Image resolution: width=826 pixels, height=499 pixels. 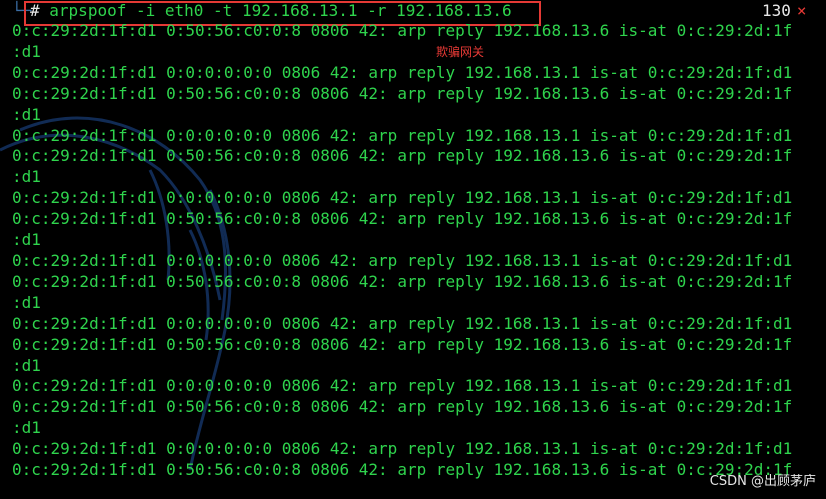 I want to click on exit-status: 130 ×, so click(x=784, y=11).